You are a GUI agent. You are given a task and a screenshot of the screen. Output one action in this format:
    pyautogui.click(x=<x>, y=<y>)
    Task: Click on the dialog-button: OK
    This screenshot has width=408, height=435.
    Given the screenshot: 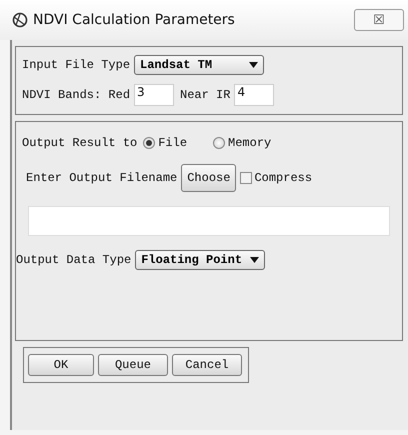 What is the action you would take?
    pyautogui.click(x=61, y=365)
    